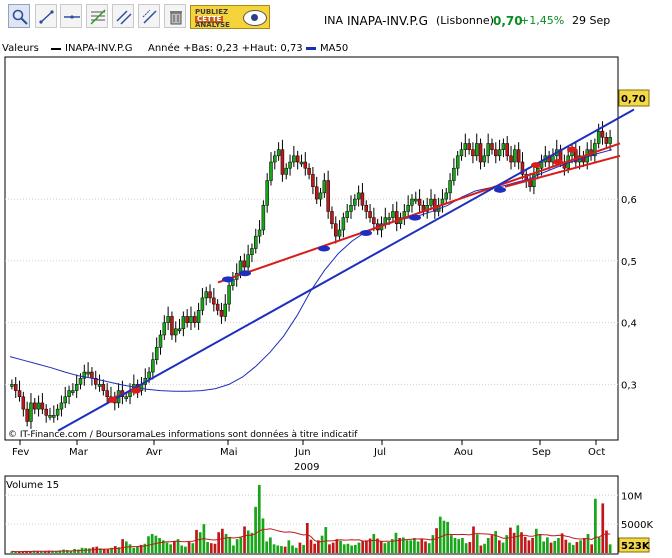 The height and width of the screenshot is (558, 672). Describe the element at coordinates (541, 452) in the screenshot. I see `time-tick: Sep` at that location.